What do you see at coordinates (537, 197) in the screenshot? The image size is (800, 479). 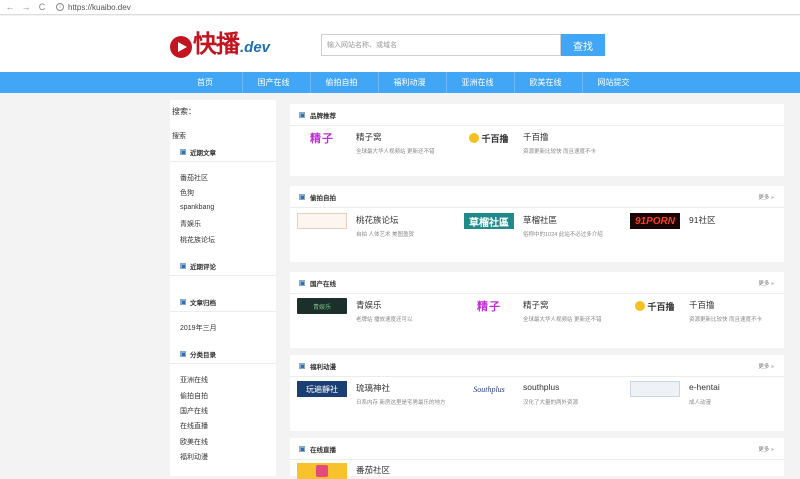 I see `section-header: 偷拍自拍 更多 »` at bounding box center [537, 197].